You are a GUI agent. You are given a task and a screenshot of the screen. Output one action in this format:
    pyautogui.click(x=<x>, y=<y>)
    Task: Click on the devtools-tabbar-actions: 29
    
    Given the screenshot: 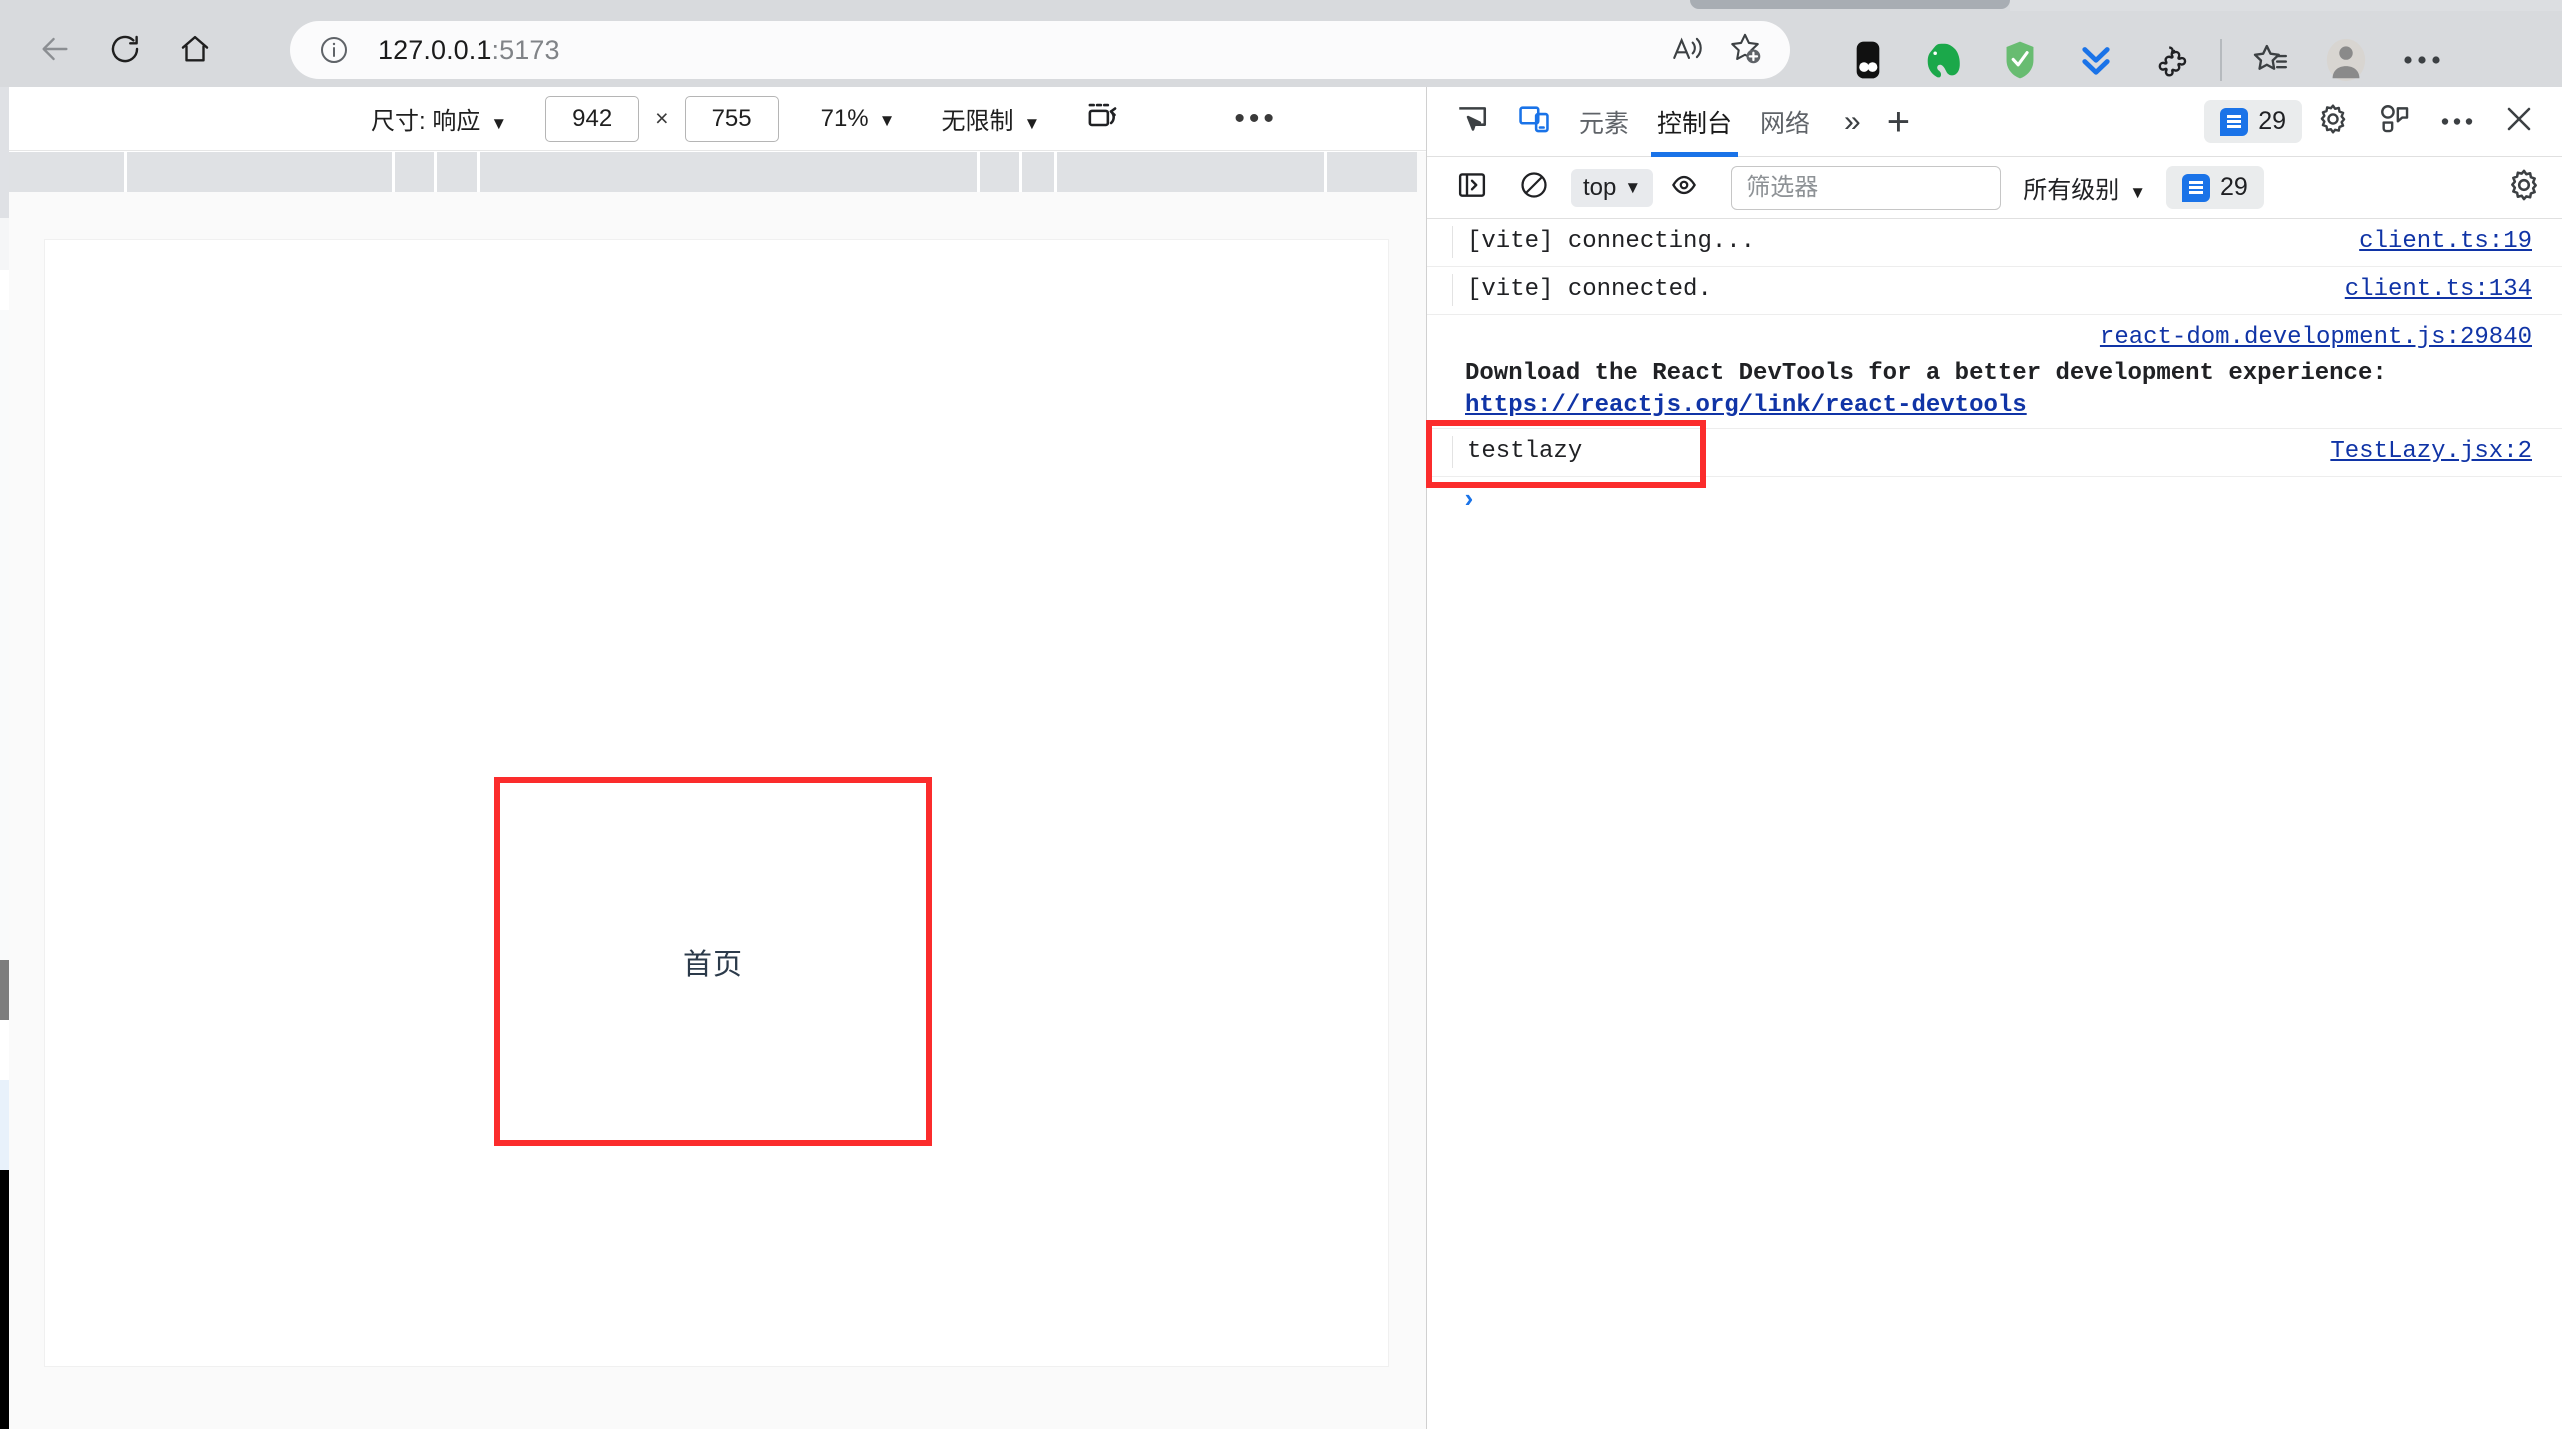 What is the action you would take?
    pyautogui.click(x=2377, y=122)
    